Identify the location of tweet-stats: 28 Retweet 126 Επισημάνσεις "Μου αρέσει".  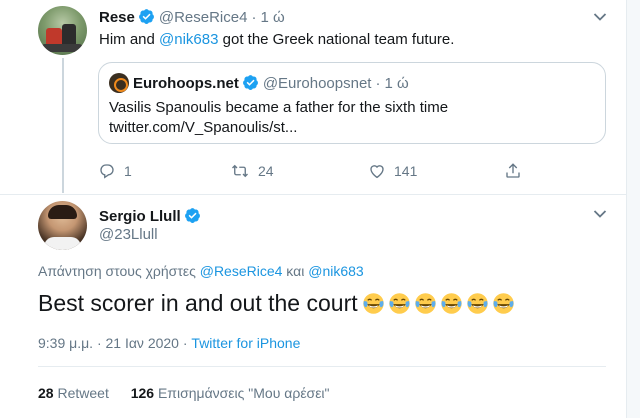
(184, 393).